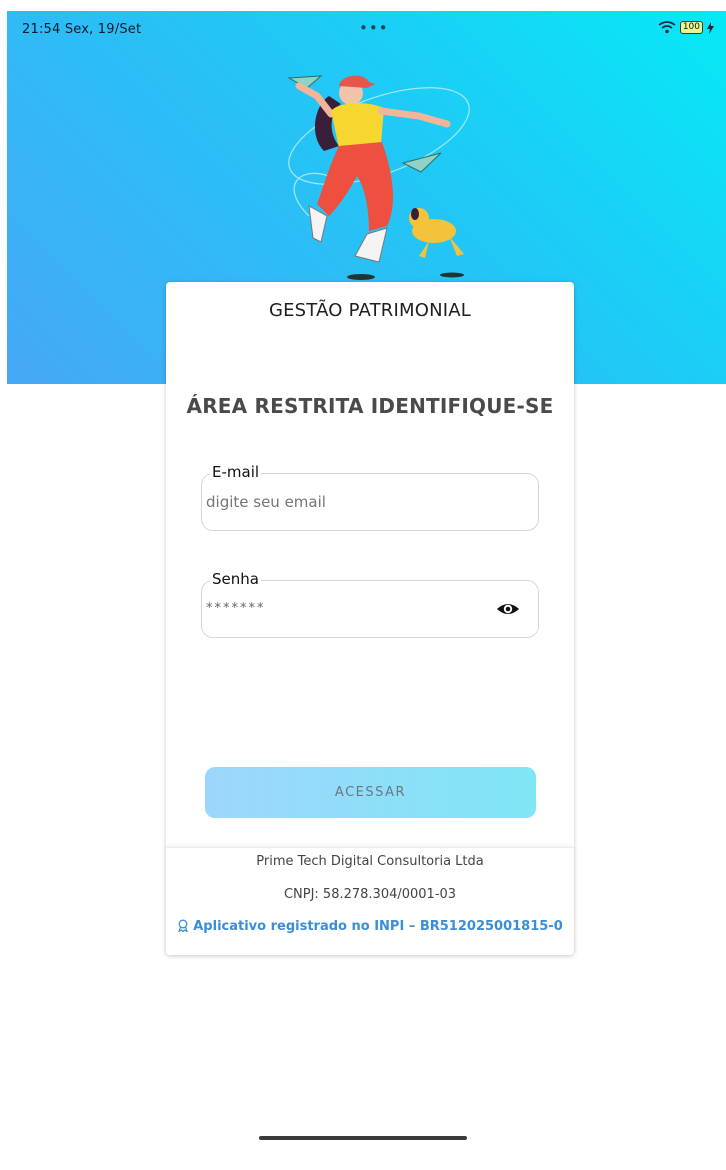  I want to click on status-indicators: 100, so click(686, 27).